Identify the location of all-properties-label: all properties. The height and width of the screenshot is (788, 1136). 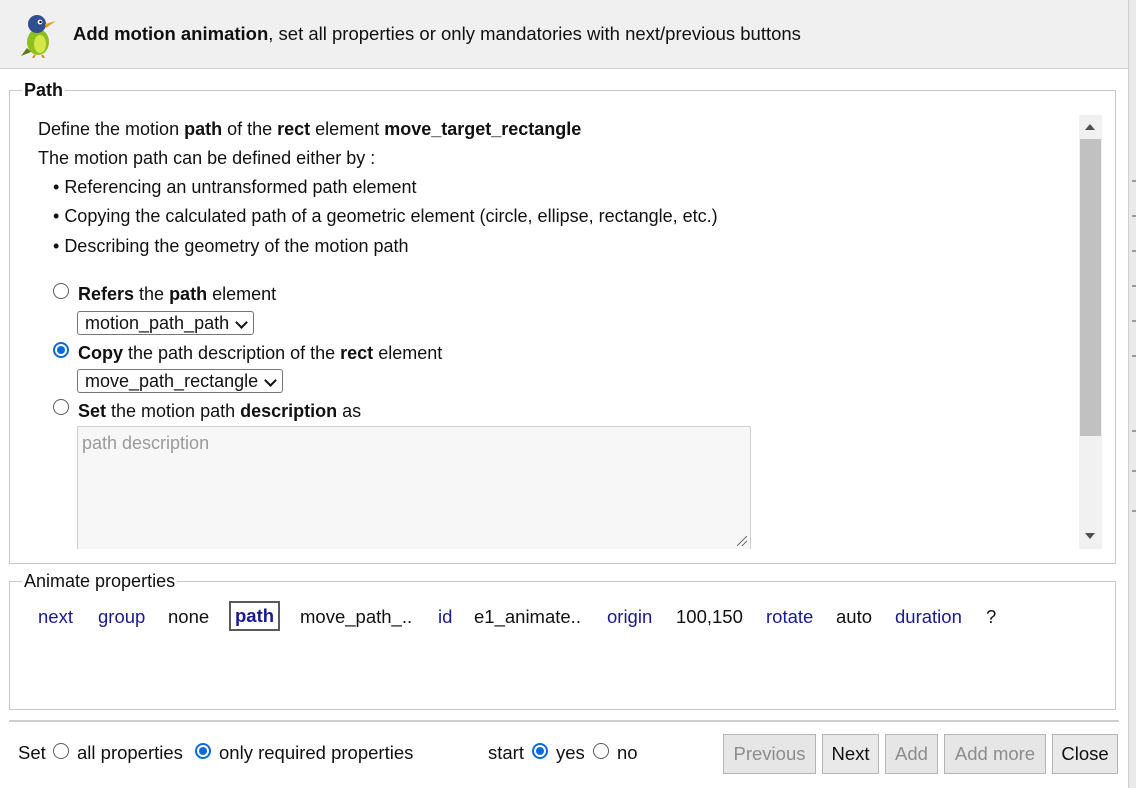
(130, 752).